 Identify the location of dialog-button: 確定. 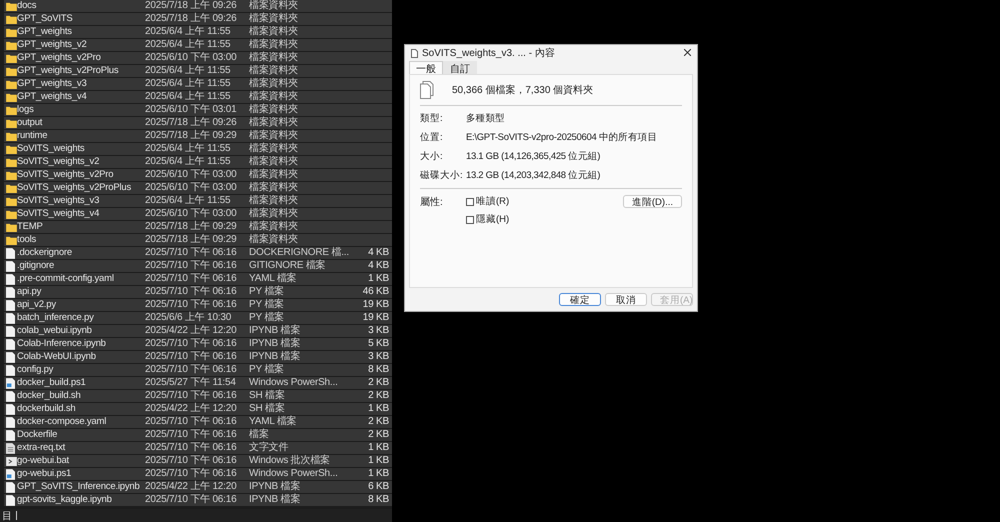
(580, 299).